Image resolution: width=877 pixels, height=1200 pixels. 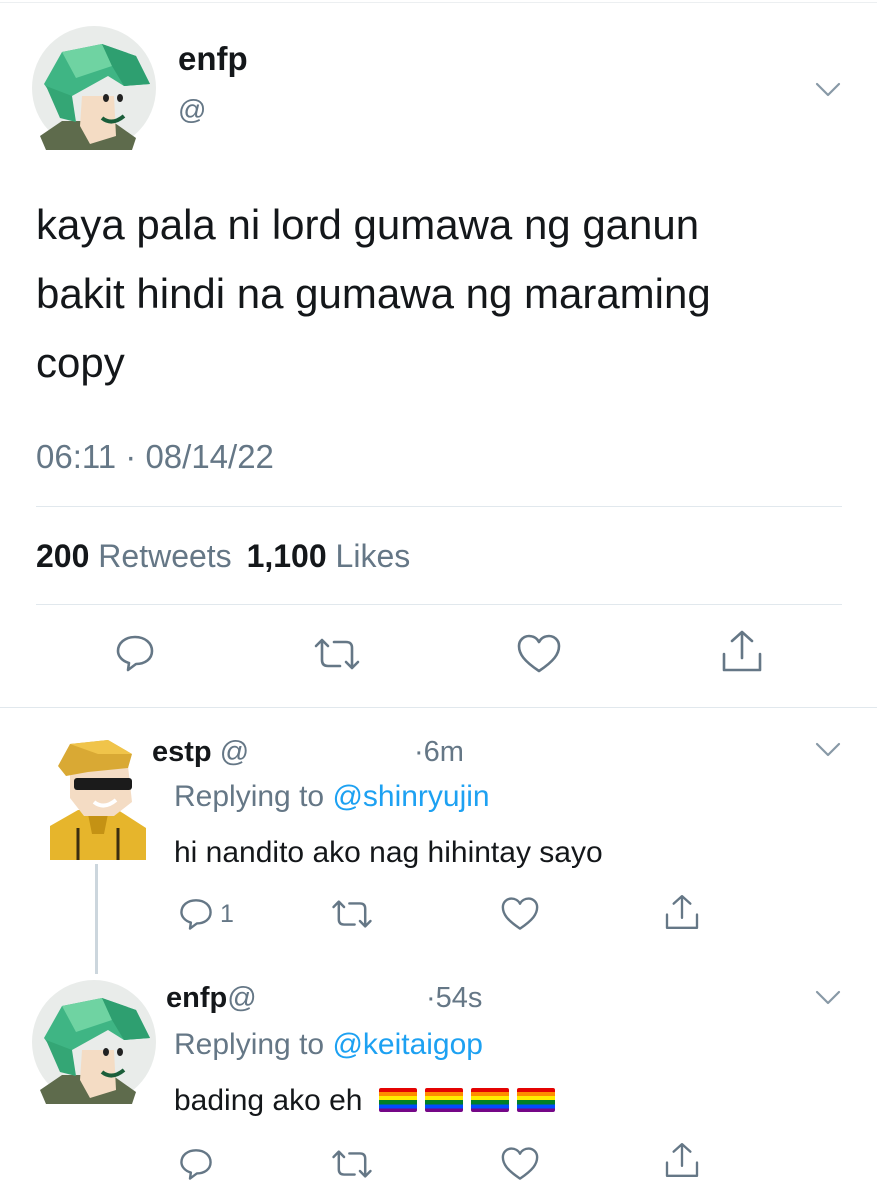 I want to click on reply-text: bading ako eh, so click(x=268, y=1100).